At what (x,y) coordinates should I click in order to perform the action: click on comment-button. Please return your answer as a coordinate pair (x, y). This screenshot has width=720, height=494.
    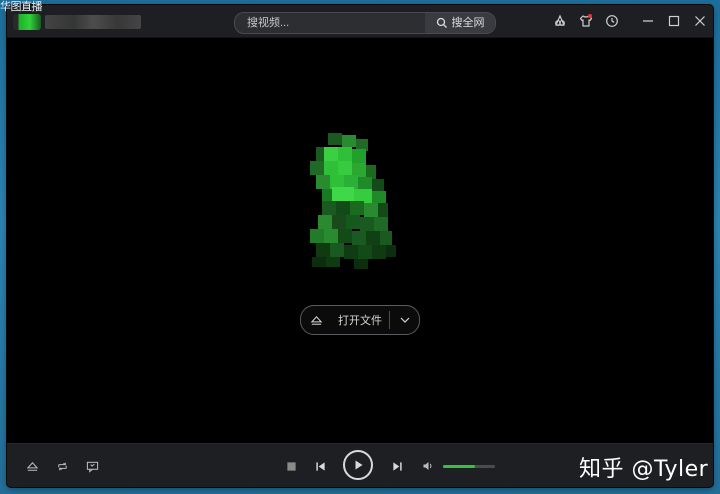
    Looking at the image, I should click on (92, 466).